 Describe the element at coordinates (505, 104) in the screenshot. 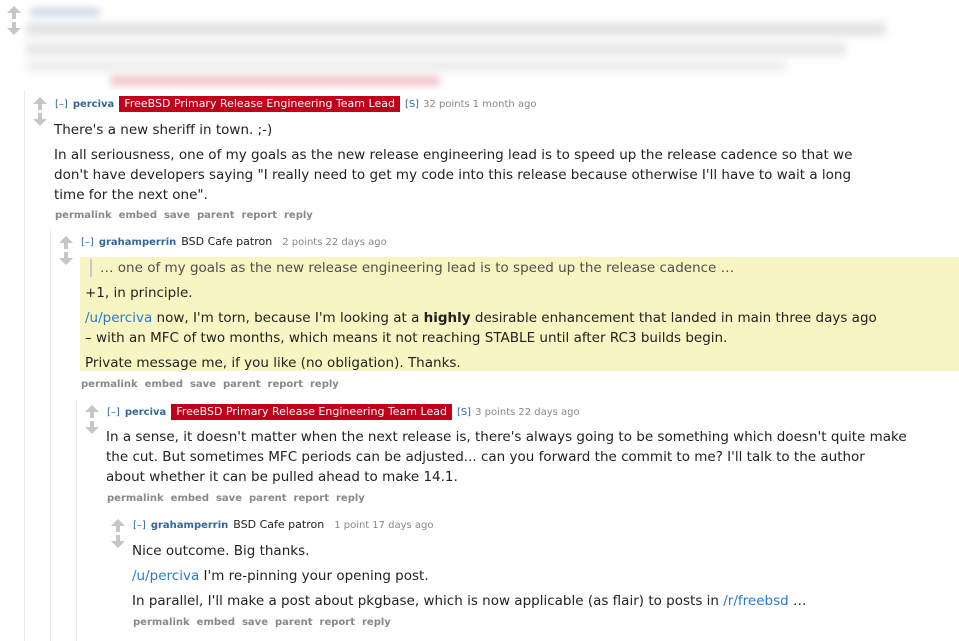

I see `timestamp: 1 month ago` at that location.